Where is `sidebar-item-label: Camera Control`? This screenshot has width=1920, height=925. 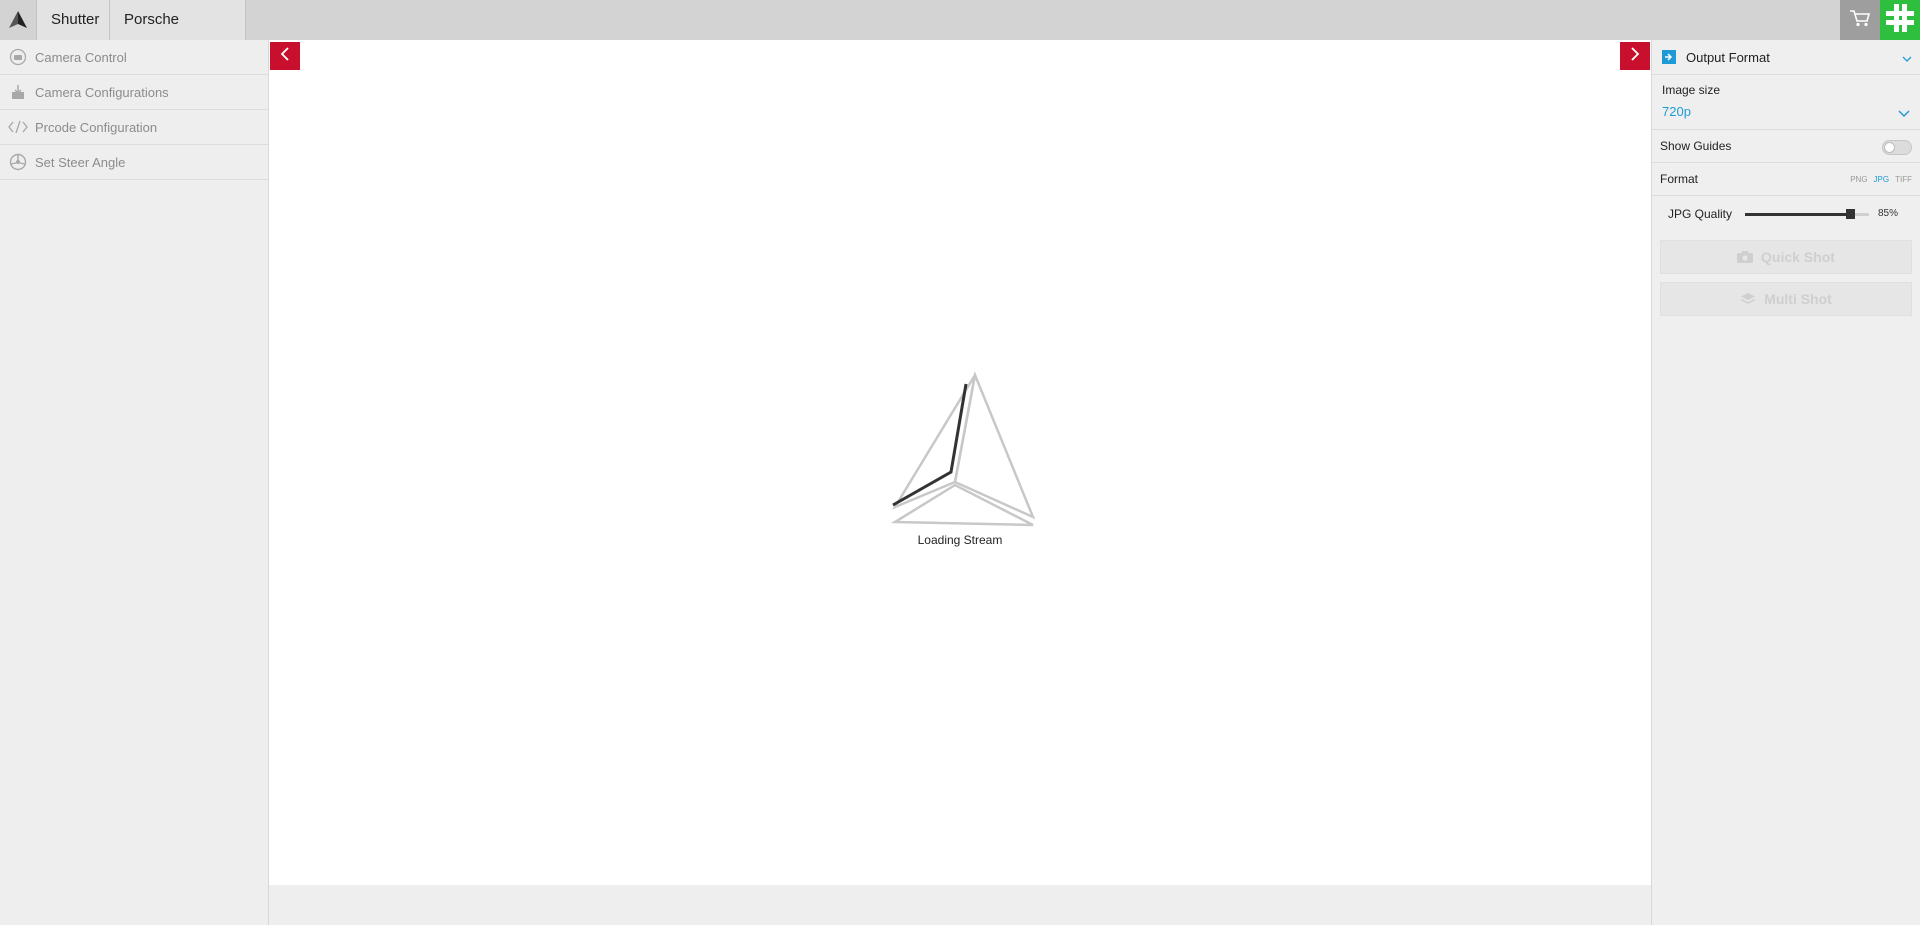
sidebar-item-label: Camera Control is located at coordinates (81, 57).